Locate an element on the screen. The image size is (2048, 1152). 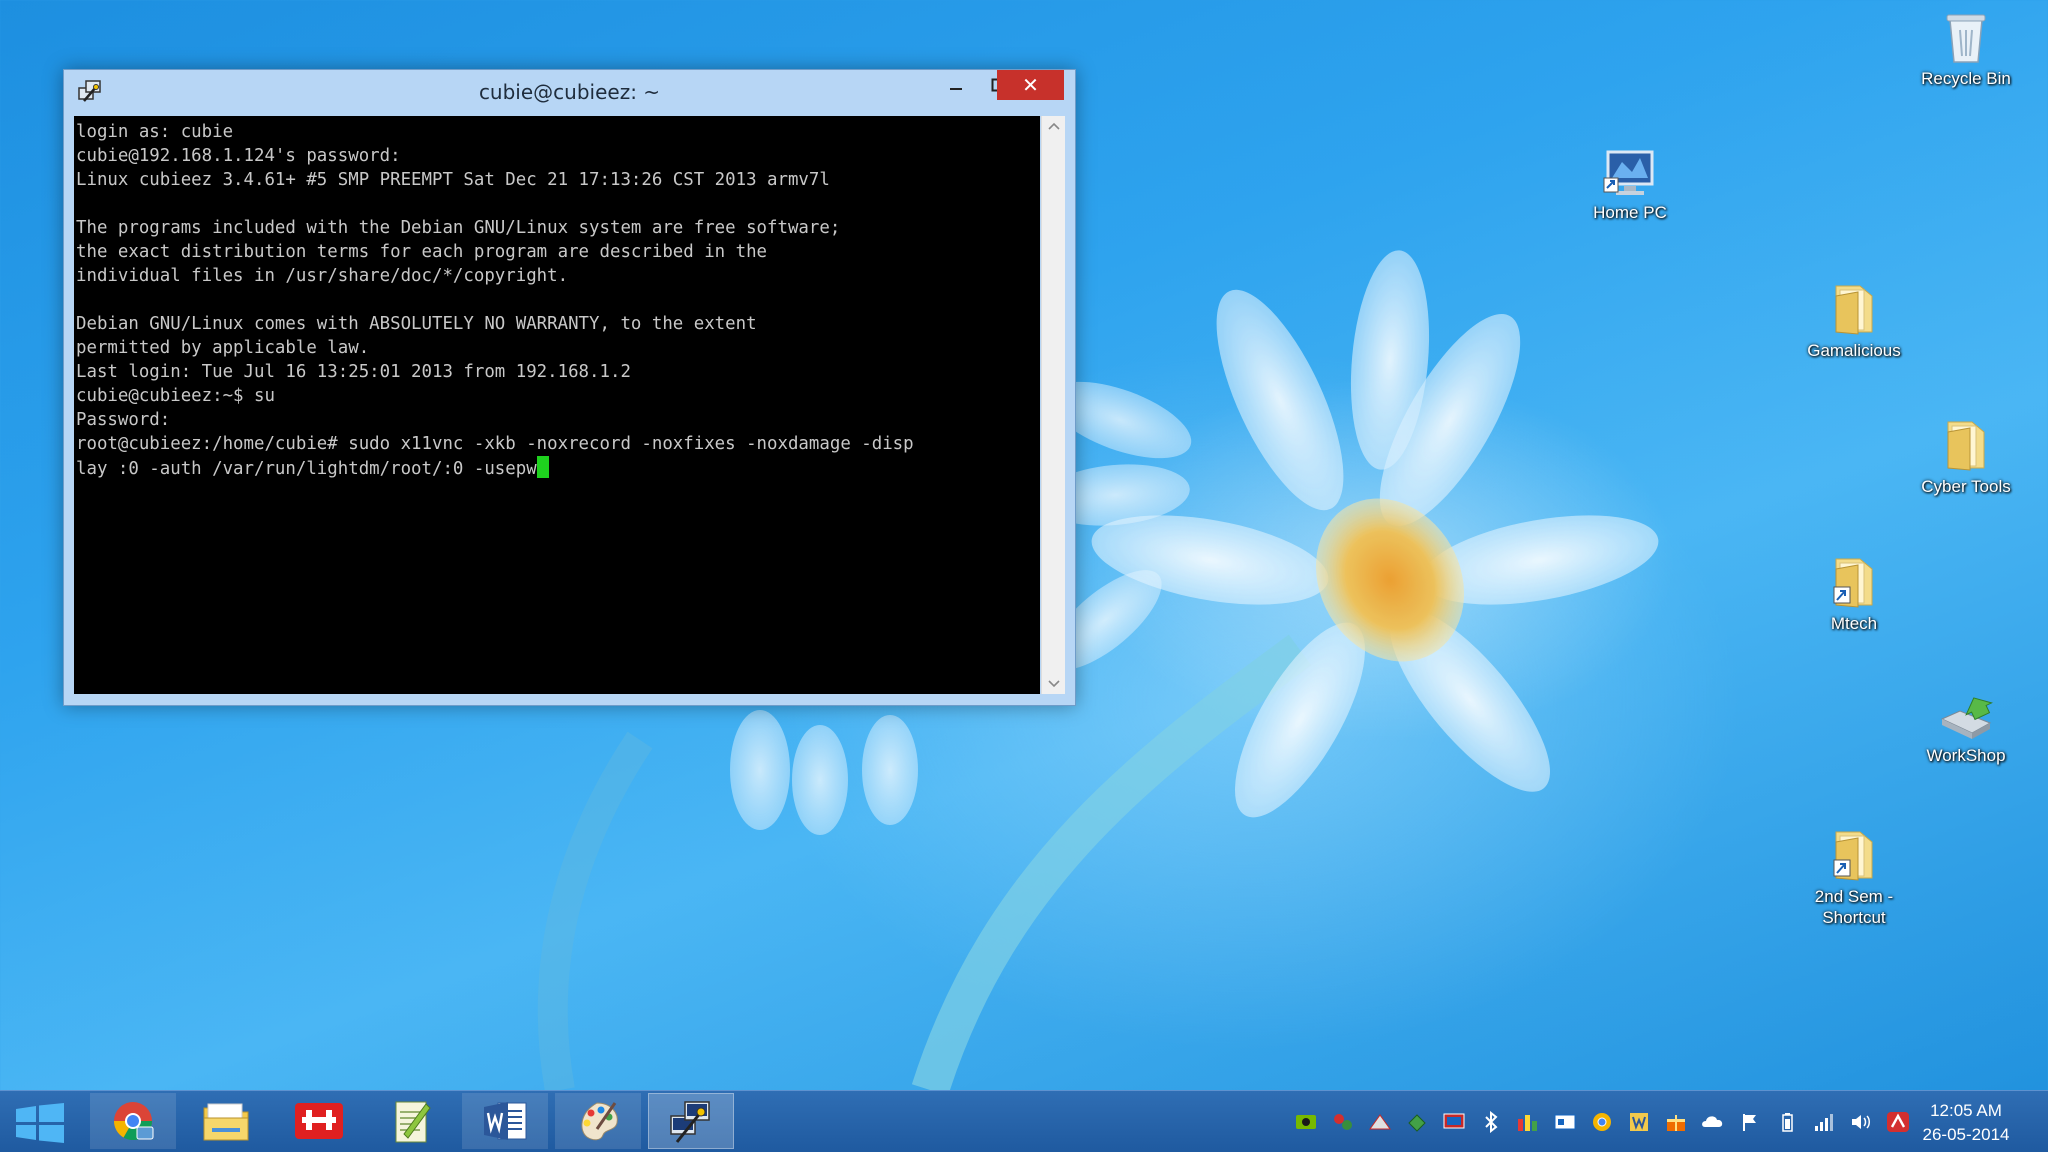
desktop-icon-label: Recycle Bin is located at coordinates (1966, 78).